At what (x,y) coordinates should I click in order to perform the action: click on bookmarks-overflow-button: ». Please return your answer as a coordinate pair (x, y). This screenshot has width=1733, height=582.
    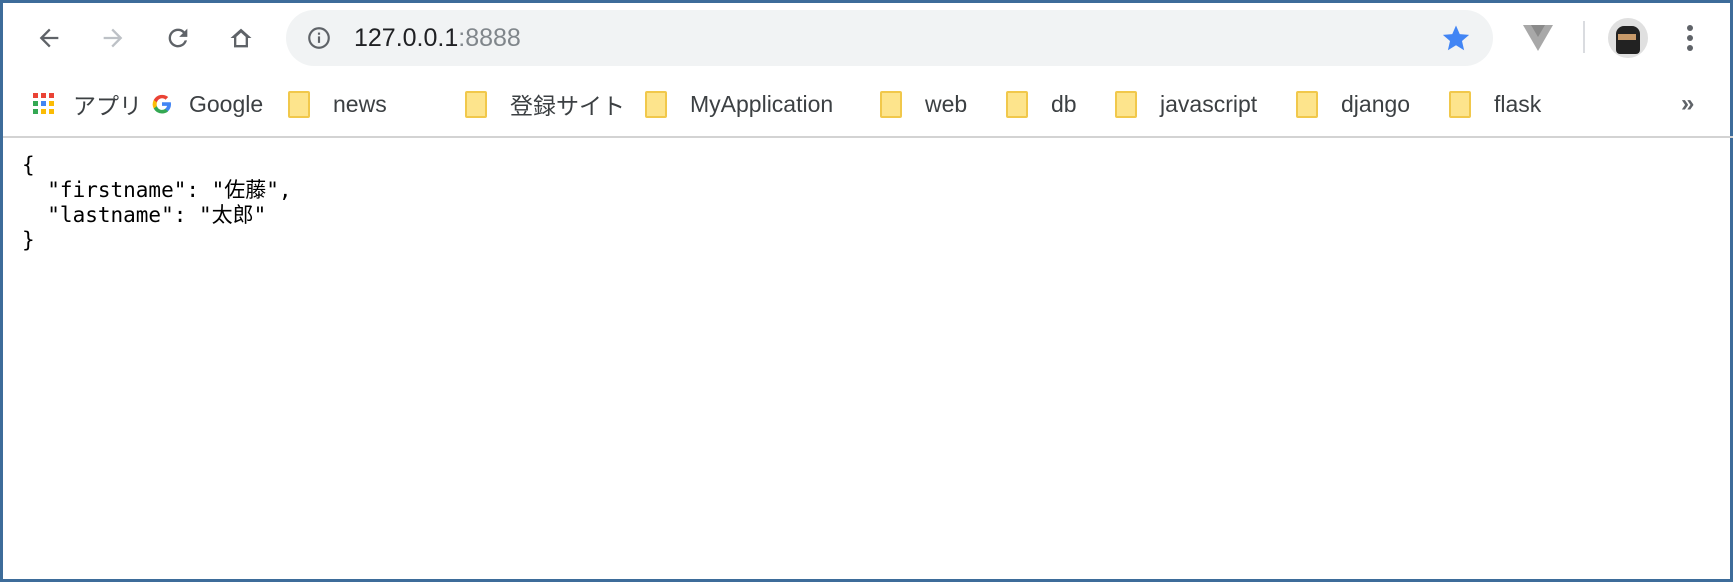
    Looking at the image, I should click on (1687, 104).